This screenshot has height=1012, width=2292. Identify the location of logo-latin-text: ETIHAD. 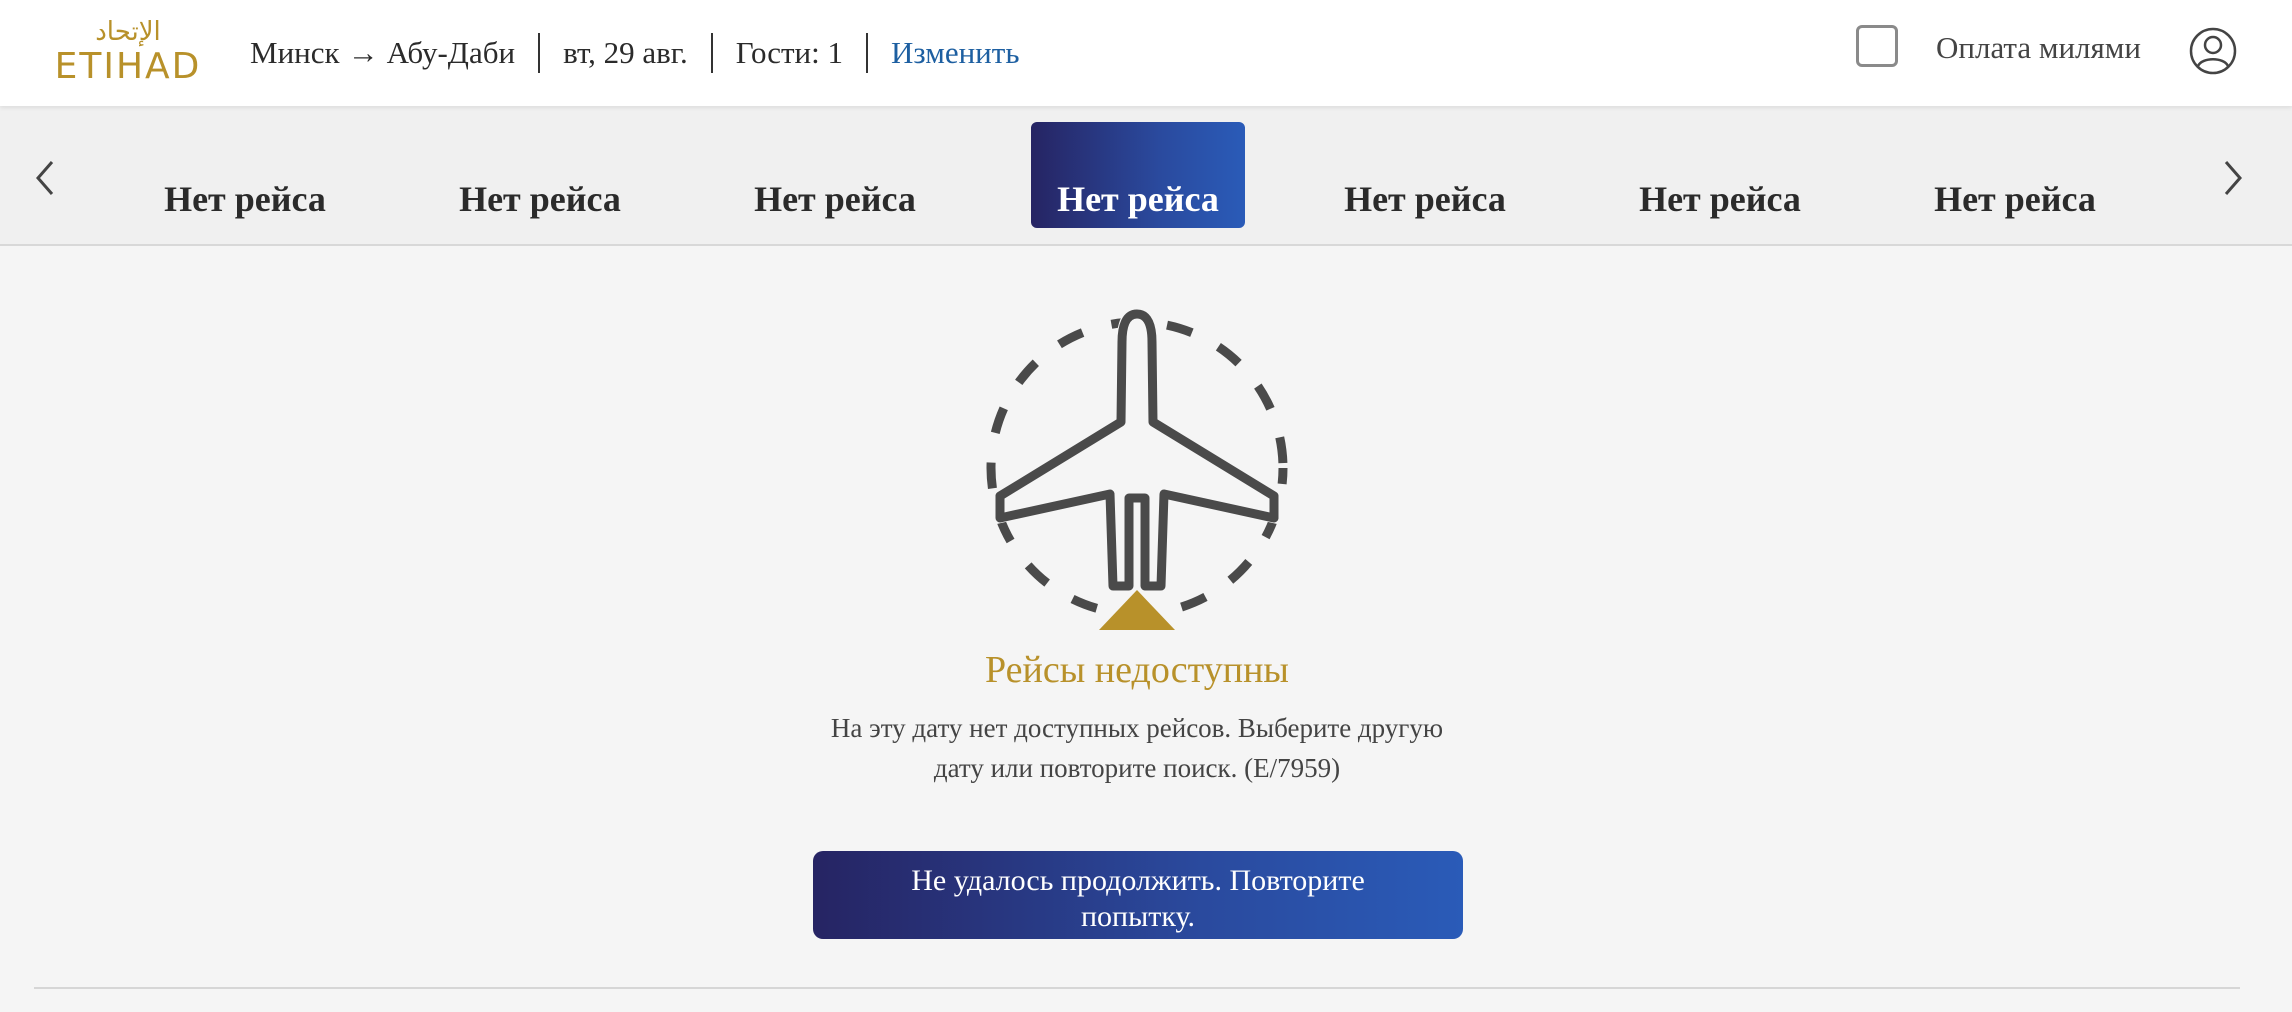
(128, 64).